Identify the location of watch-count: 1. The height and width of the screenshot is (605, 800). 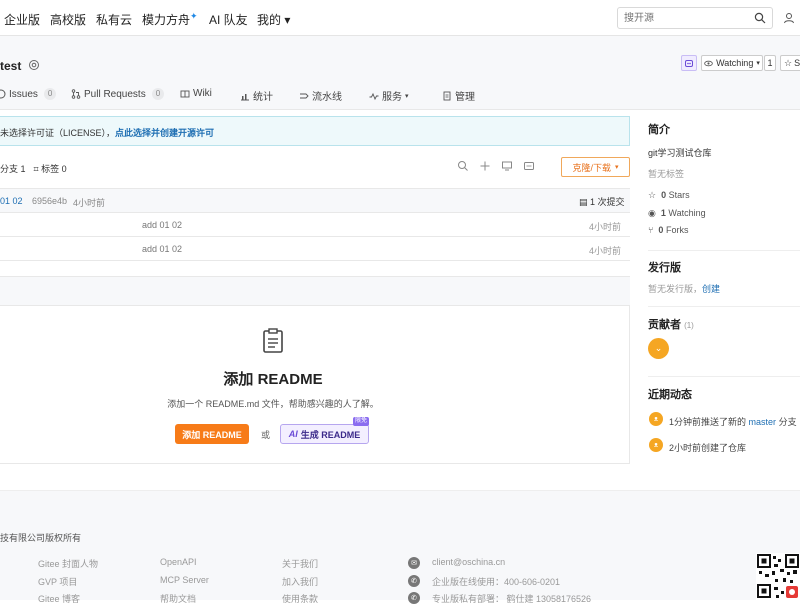
(770, 63).